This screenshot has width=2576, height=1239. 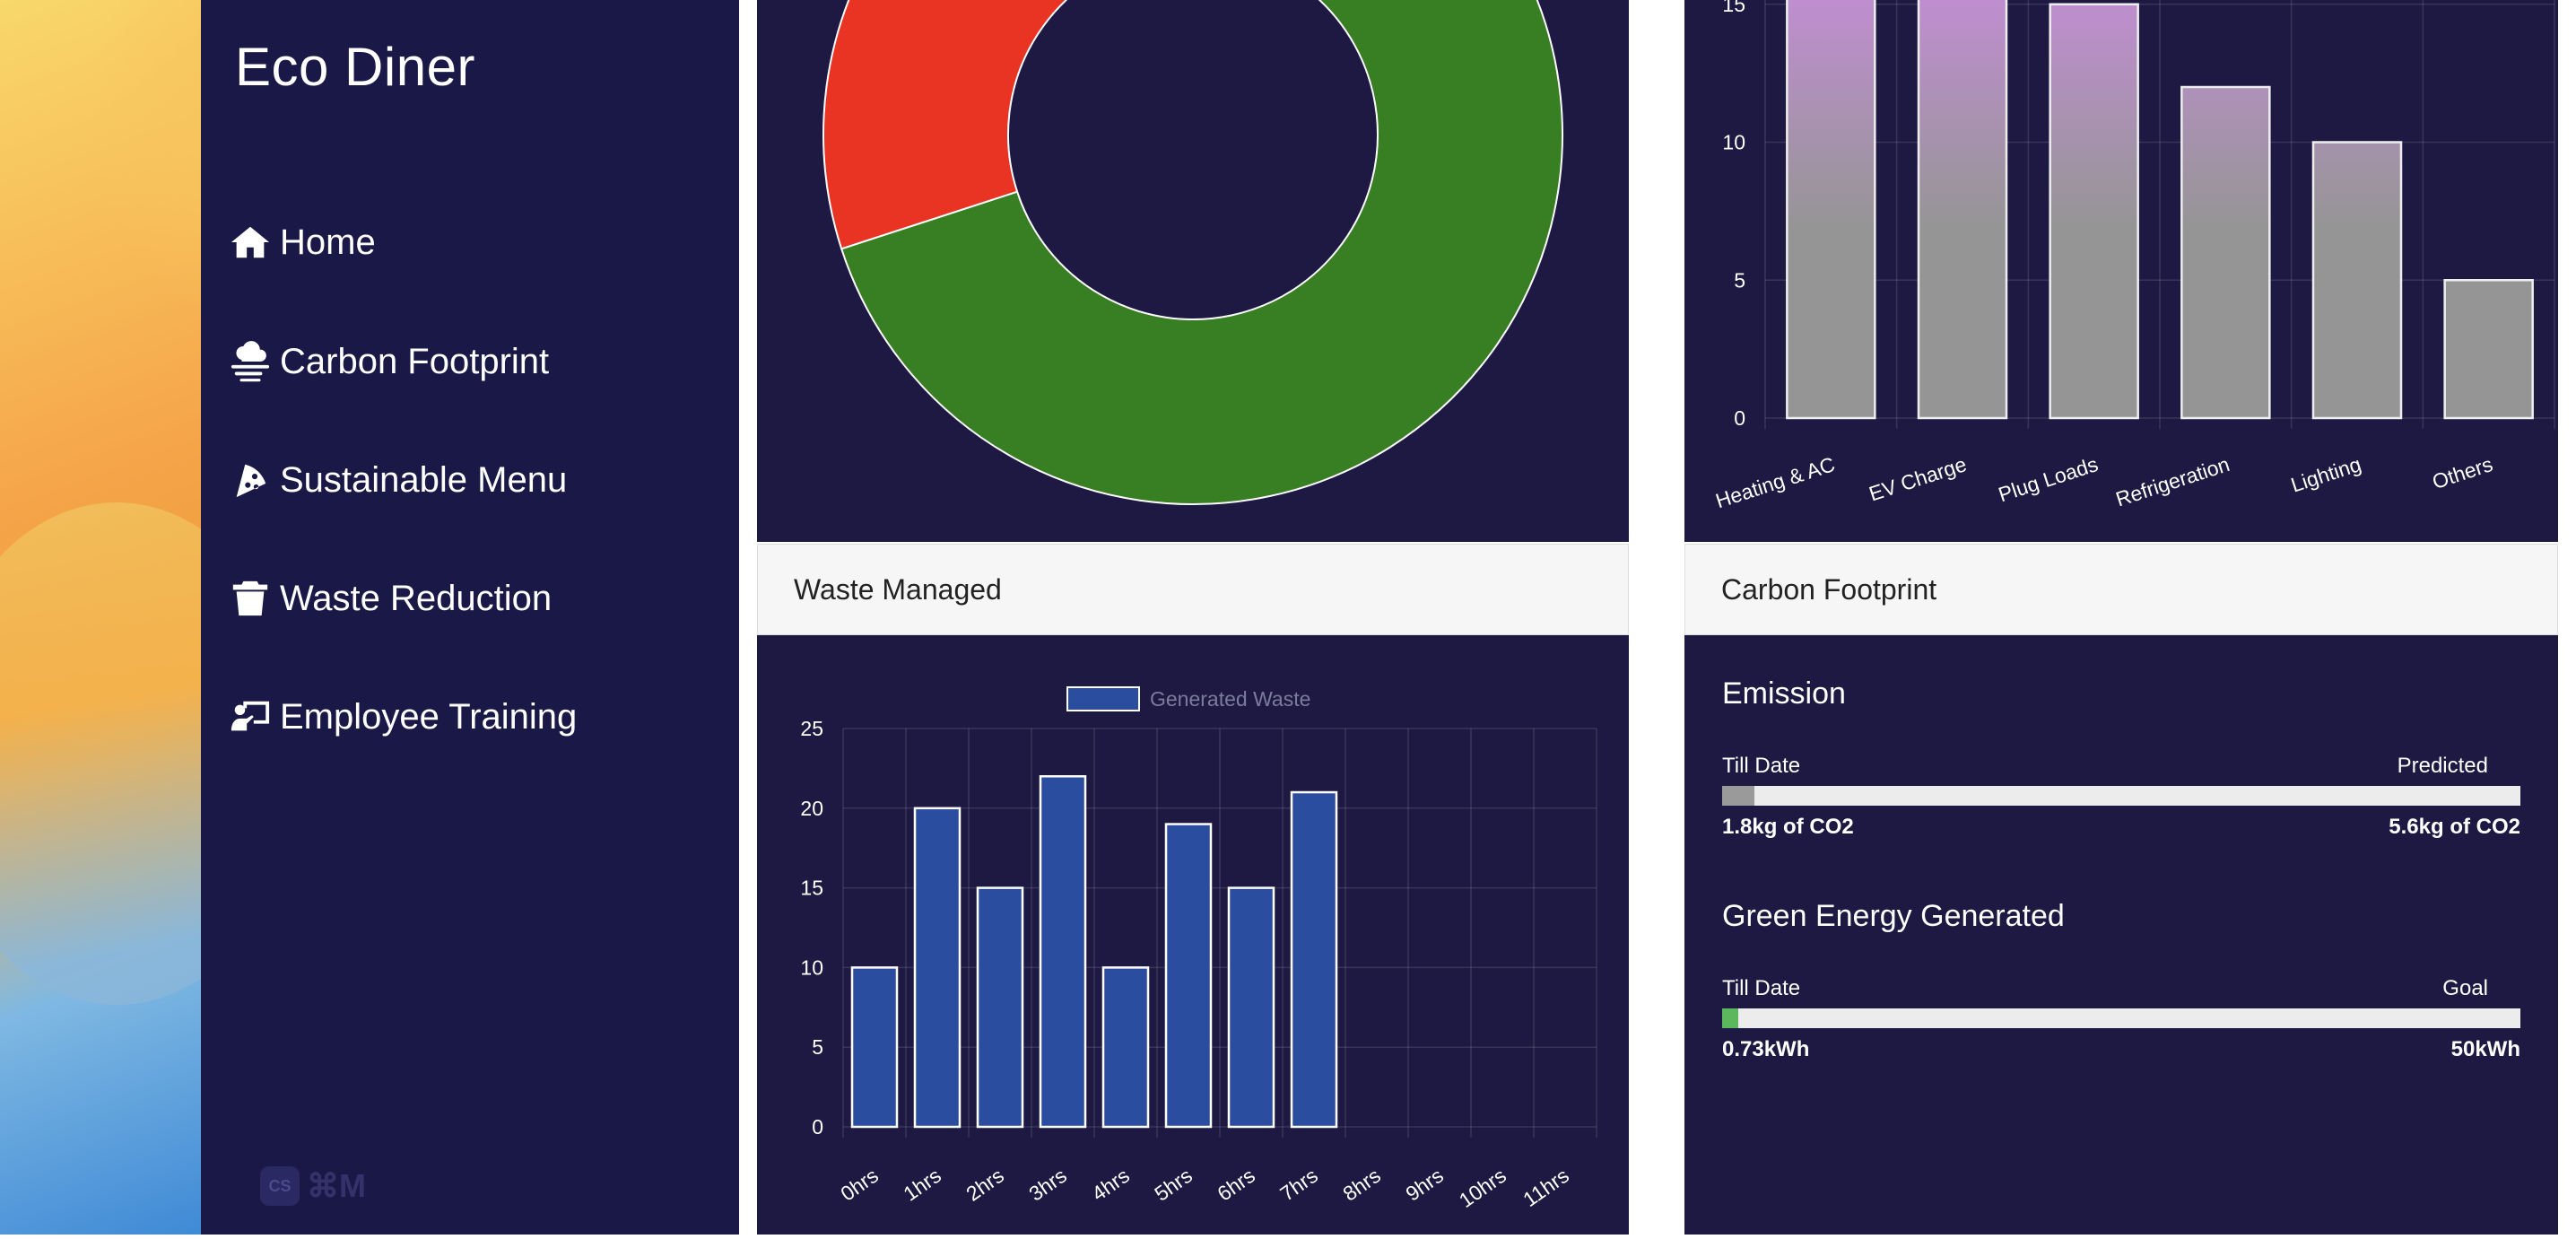 What do you see at coordinates (2442, 766) in the screenshot?
I see `emission-right-label: Predicted` at bounding box center [2442, 766].